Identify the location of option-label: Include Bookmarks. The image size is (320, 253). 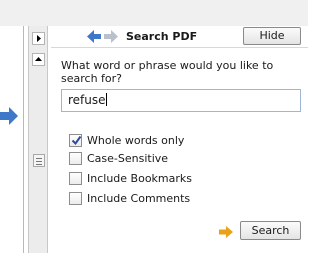
(139, 178).